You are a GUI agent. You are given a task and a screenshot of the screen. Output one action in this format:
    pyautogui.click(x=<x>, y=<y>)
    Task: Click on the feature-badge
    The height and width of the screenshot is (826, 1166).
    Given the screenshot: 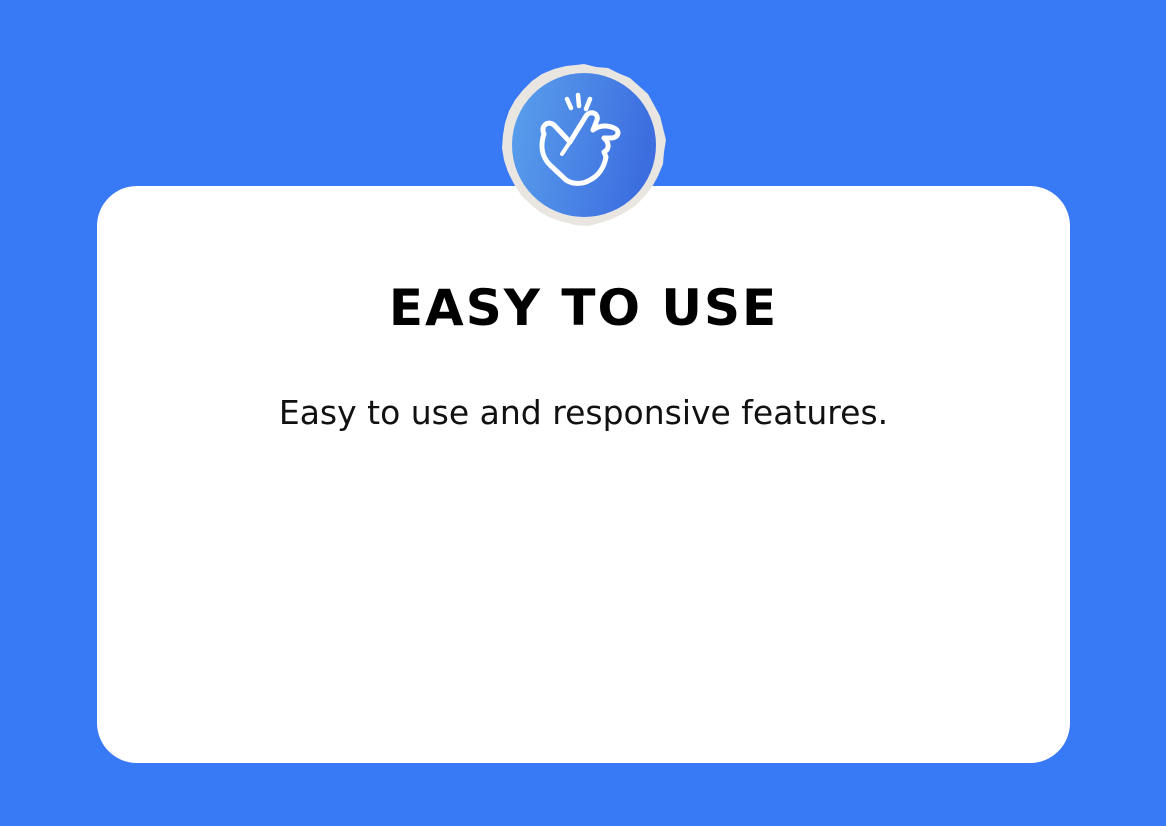 What is the action you would take?
    pyautogui.click(x=584, y=145)
    